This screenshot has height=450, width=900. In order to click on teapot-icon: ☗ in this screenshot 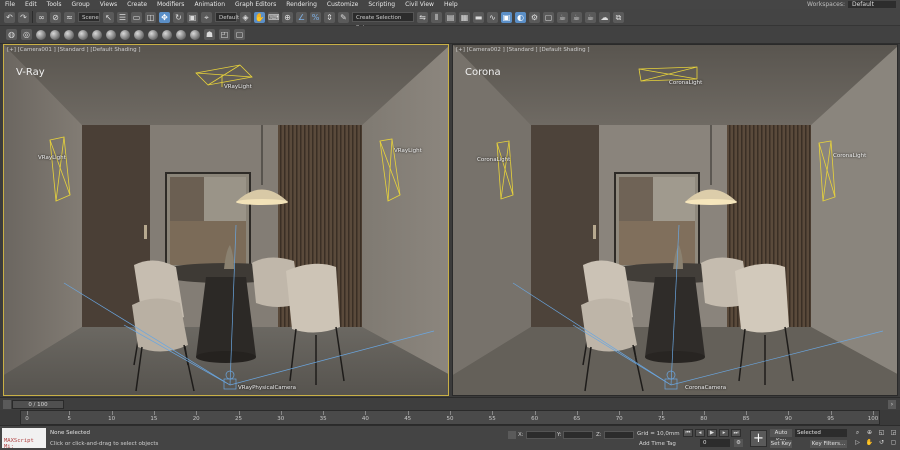, I will do `click(209, 34)`.